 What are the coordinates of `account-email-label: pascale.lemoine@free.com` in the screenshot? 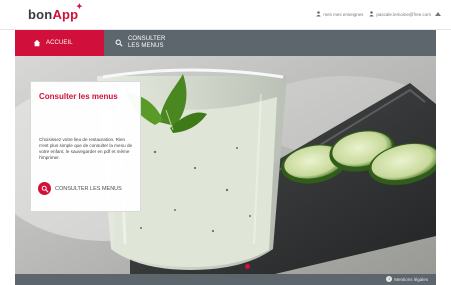 It's located at (403, 14).